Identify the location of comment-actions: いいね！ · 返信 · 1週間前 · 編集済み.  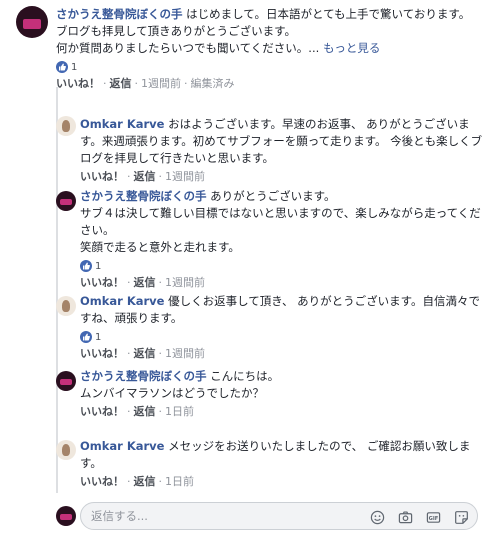
(270, 84).